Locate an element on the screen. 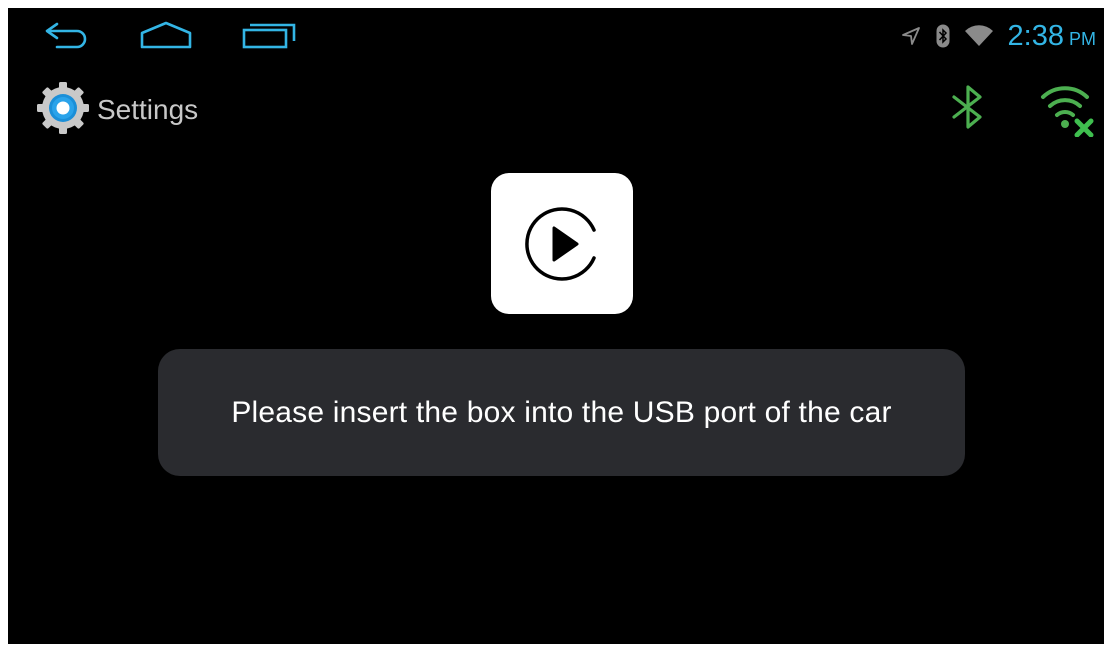 The height and width of the screenshot is (651, 1112). back-arrow-icon is located at coordinates (66, 35).